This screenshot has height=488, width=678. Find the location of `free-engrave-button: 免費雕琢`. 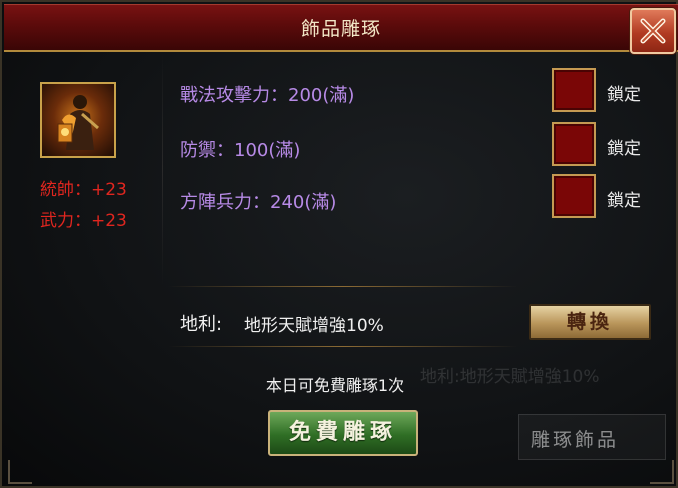

free-engrave-button: 免費雕琢 is located at coordinates (343, 433).